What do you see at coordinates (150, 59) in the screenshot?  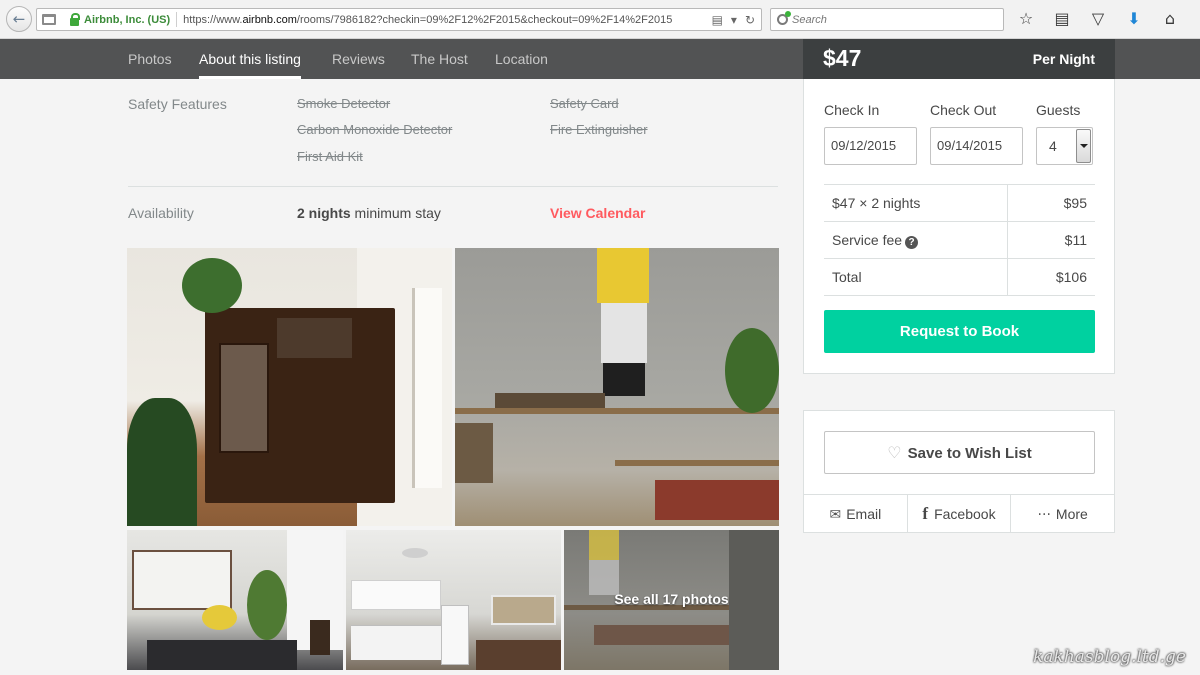 I see `tab-photos: Photos` at bounding box center [150, 59].